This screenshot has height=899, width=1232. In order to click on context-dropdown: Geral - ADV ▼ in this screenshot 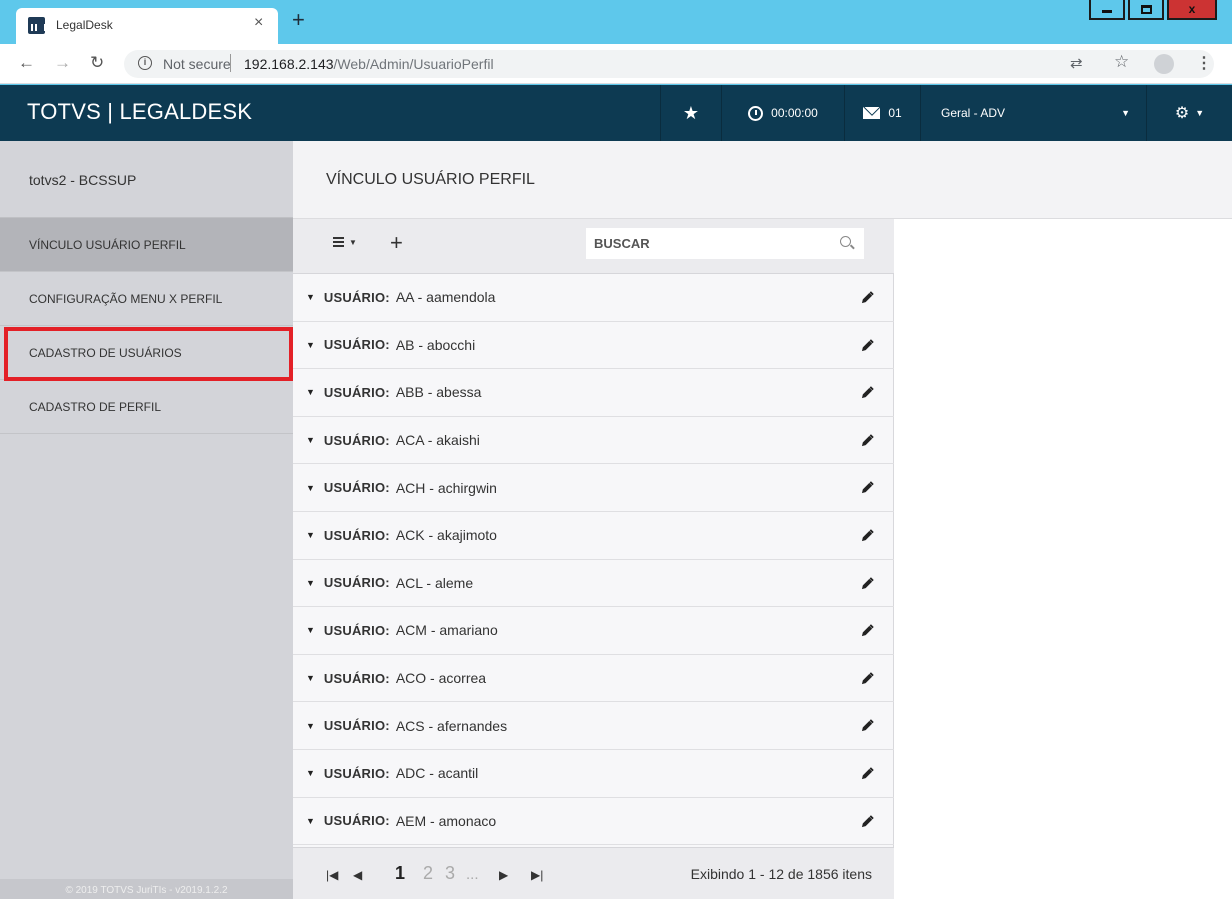, I will do `click(1033, 113)`.